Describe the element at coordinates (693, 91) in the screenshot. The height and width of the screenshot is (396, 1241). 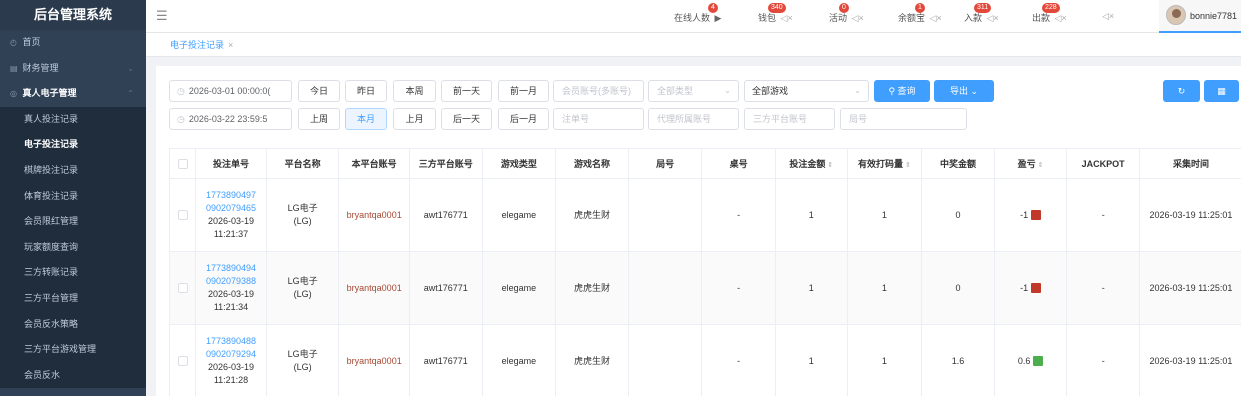
I see `type-select: 全部类型 ⌄` at that location.